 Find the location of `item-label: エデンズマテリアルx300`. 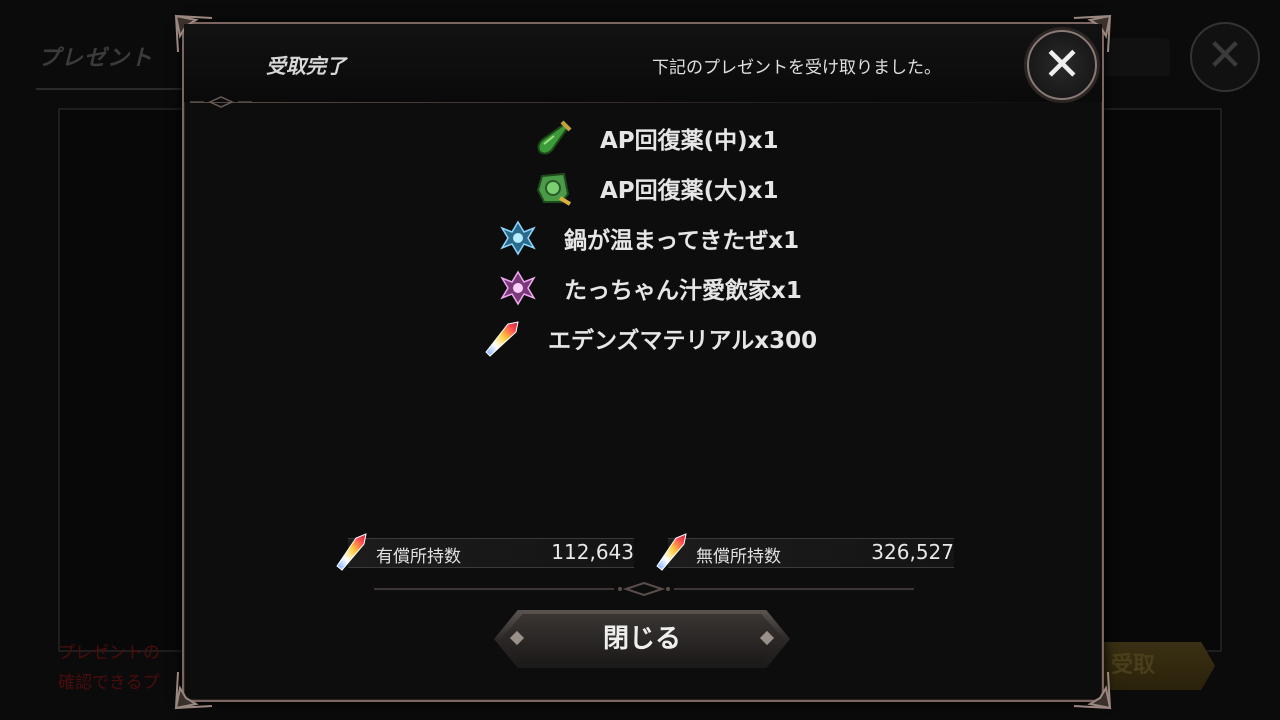

item-label: エデンズマテリアルx300 is located at coordinates (683, 341).